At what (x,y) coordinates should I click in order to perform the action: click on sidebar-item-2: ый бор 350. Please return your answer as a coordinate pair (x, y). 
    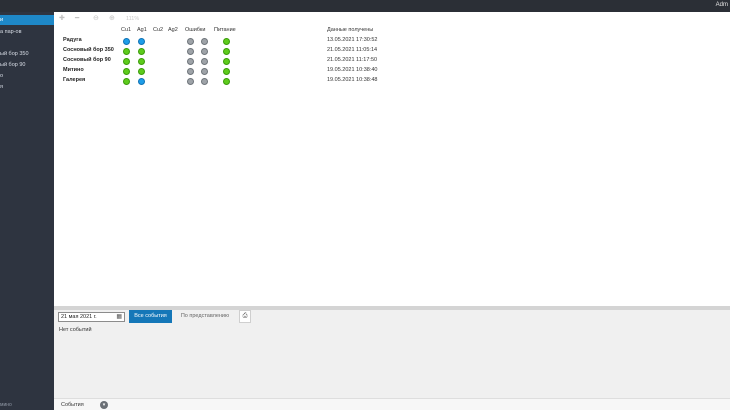
    Looking at the image, I should click on (27, 54).